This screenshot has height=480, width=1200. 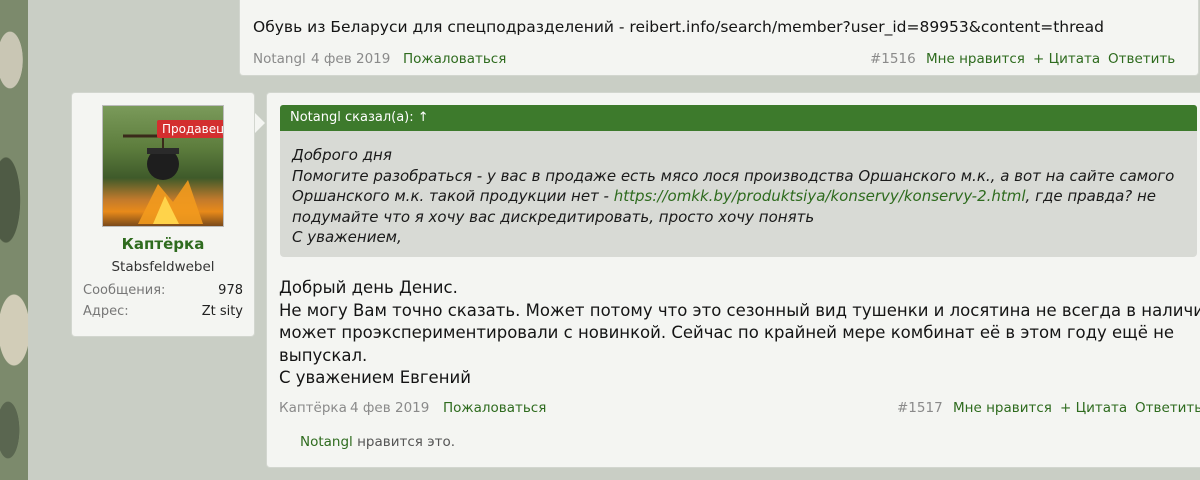 What do you see at coordinates (163, 244) in the screenshot?
I see `username: Каптёрка` at bounding box center [163, 244].